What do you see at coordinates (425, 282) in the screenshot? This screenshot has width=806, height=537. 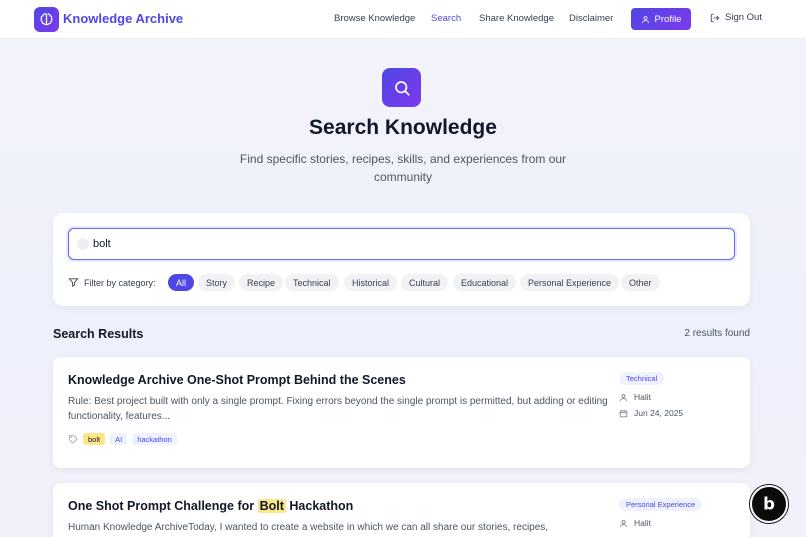 I see `category-chip-cultural: Cultural` at bounding box center [425, 282].